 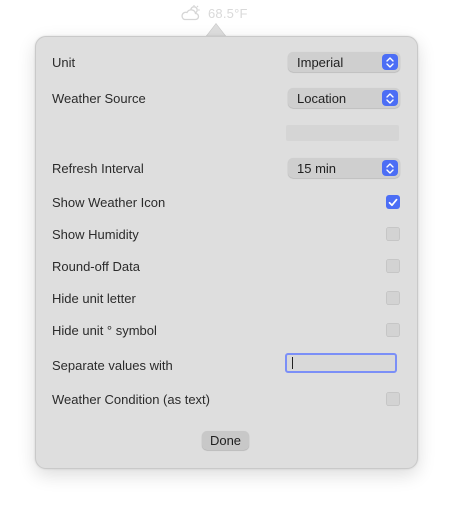 What do you see at coordinates (98, 168) in the screenshot?
I see `refresh-interval-label: Refresh Interval` at bounding box center [98, 168].